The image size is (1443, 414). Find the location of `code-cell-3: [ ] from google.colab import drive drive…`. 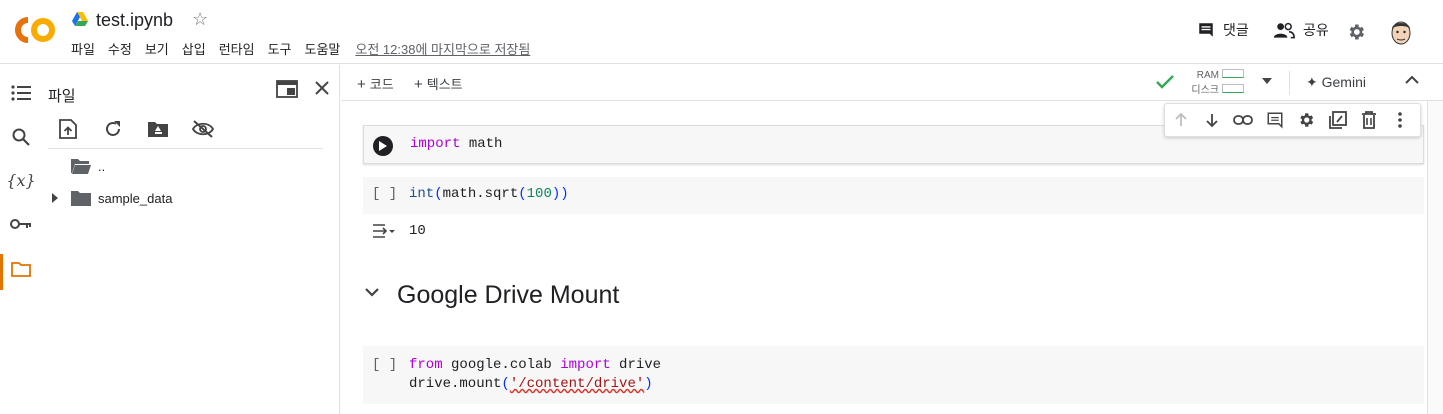

code-cell-3: [ ] from google.colab import drive drive… is located at coordinates (893, 375).